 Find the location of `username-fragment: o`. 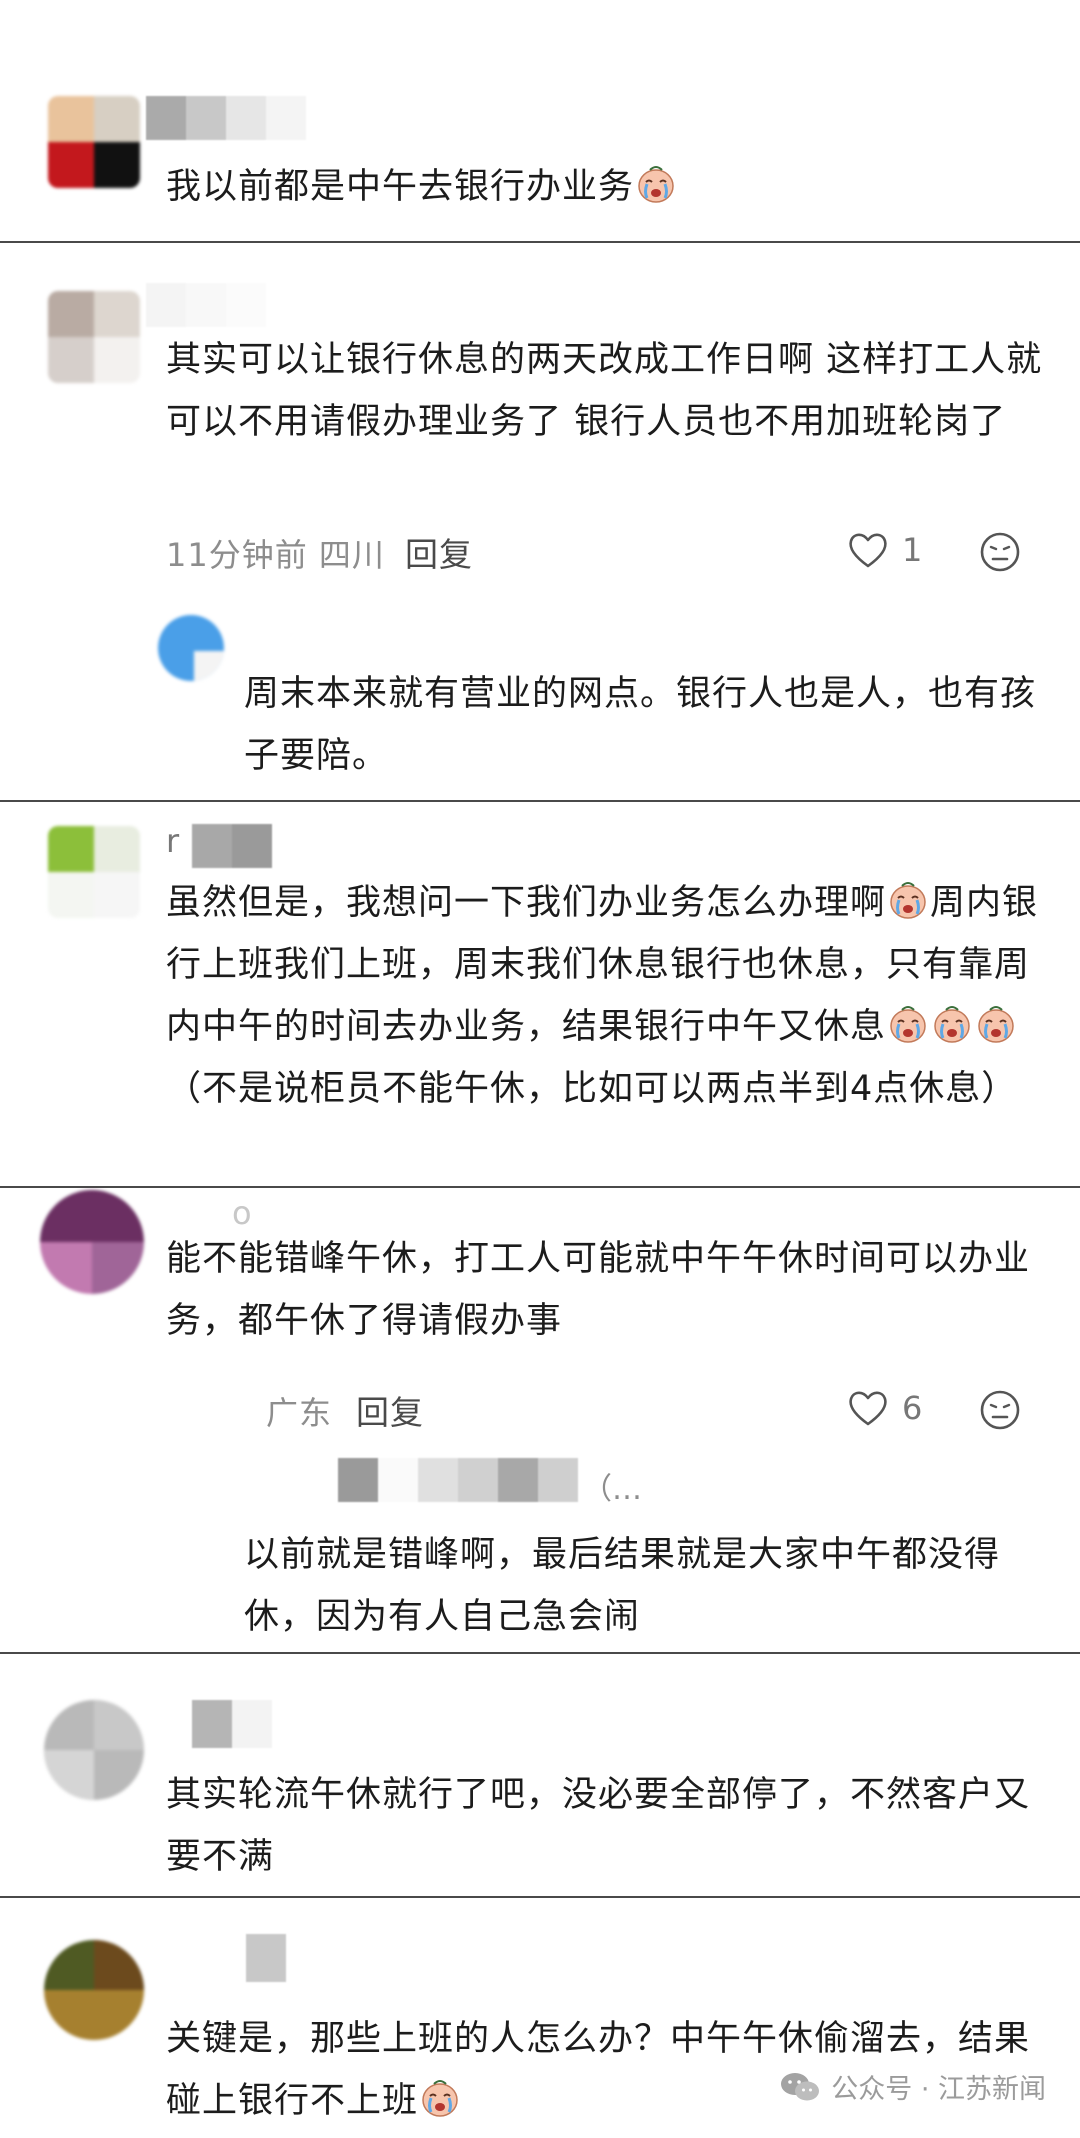

username-fragment: o is located at coordinates (242, 1213).